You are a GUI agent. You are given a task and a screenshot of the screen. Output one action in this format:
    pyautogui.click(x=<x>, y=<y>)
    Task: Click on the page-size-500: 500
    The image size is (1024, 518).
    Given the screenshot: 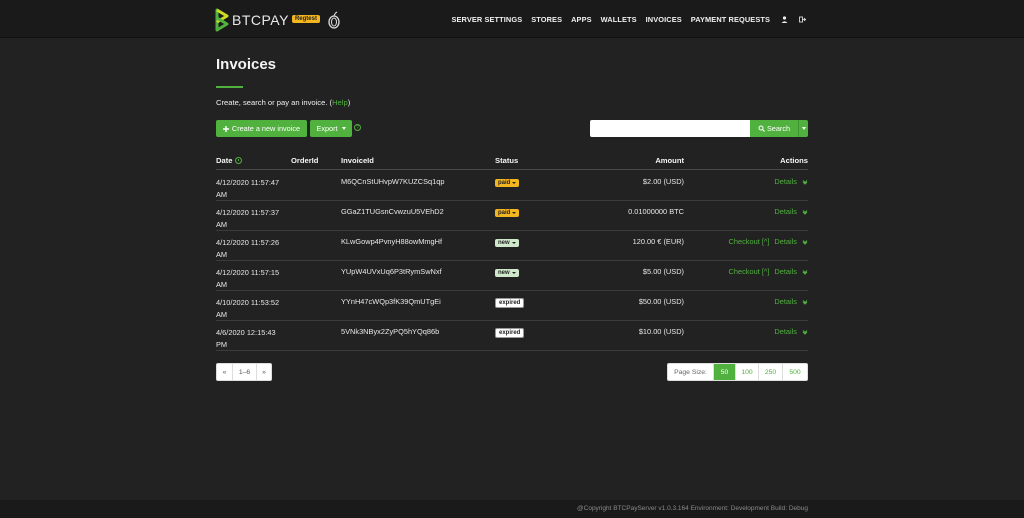 What is the action you would take?
    pyautogui.click(x=795, y=372)
    